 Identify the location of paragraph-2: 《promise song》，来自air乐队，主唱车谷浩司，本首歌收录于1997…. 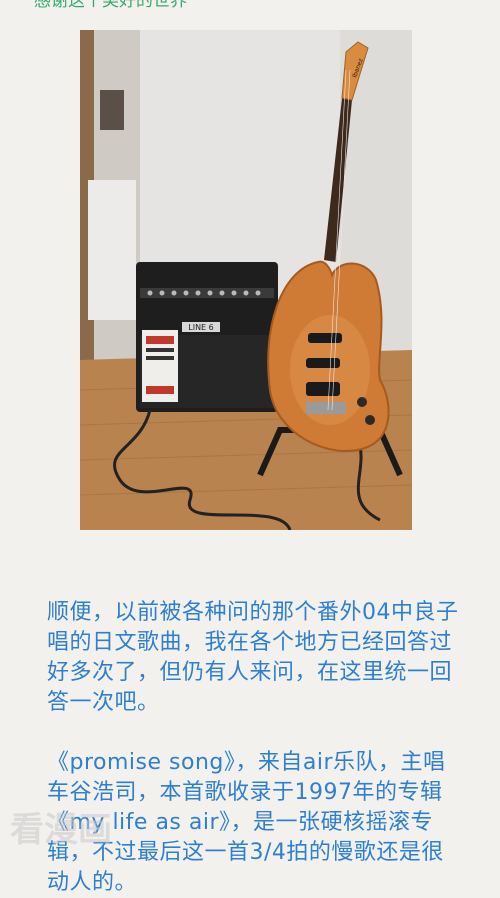
(246, 822).